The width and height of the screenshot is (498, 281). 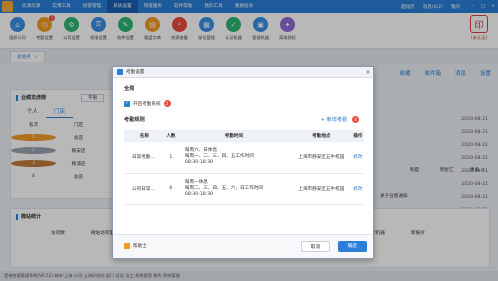 What do you see at coordinates (144, 136) in the screenshot?
I see `col-name: 名称` at bounding box center [144, 136].